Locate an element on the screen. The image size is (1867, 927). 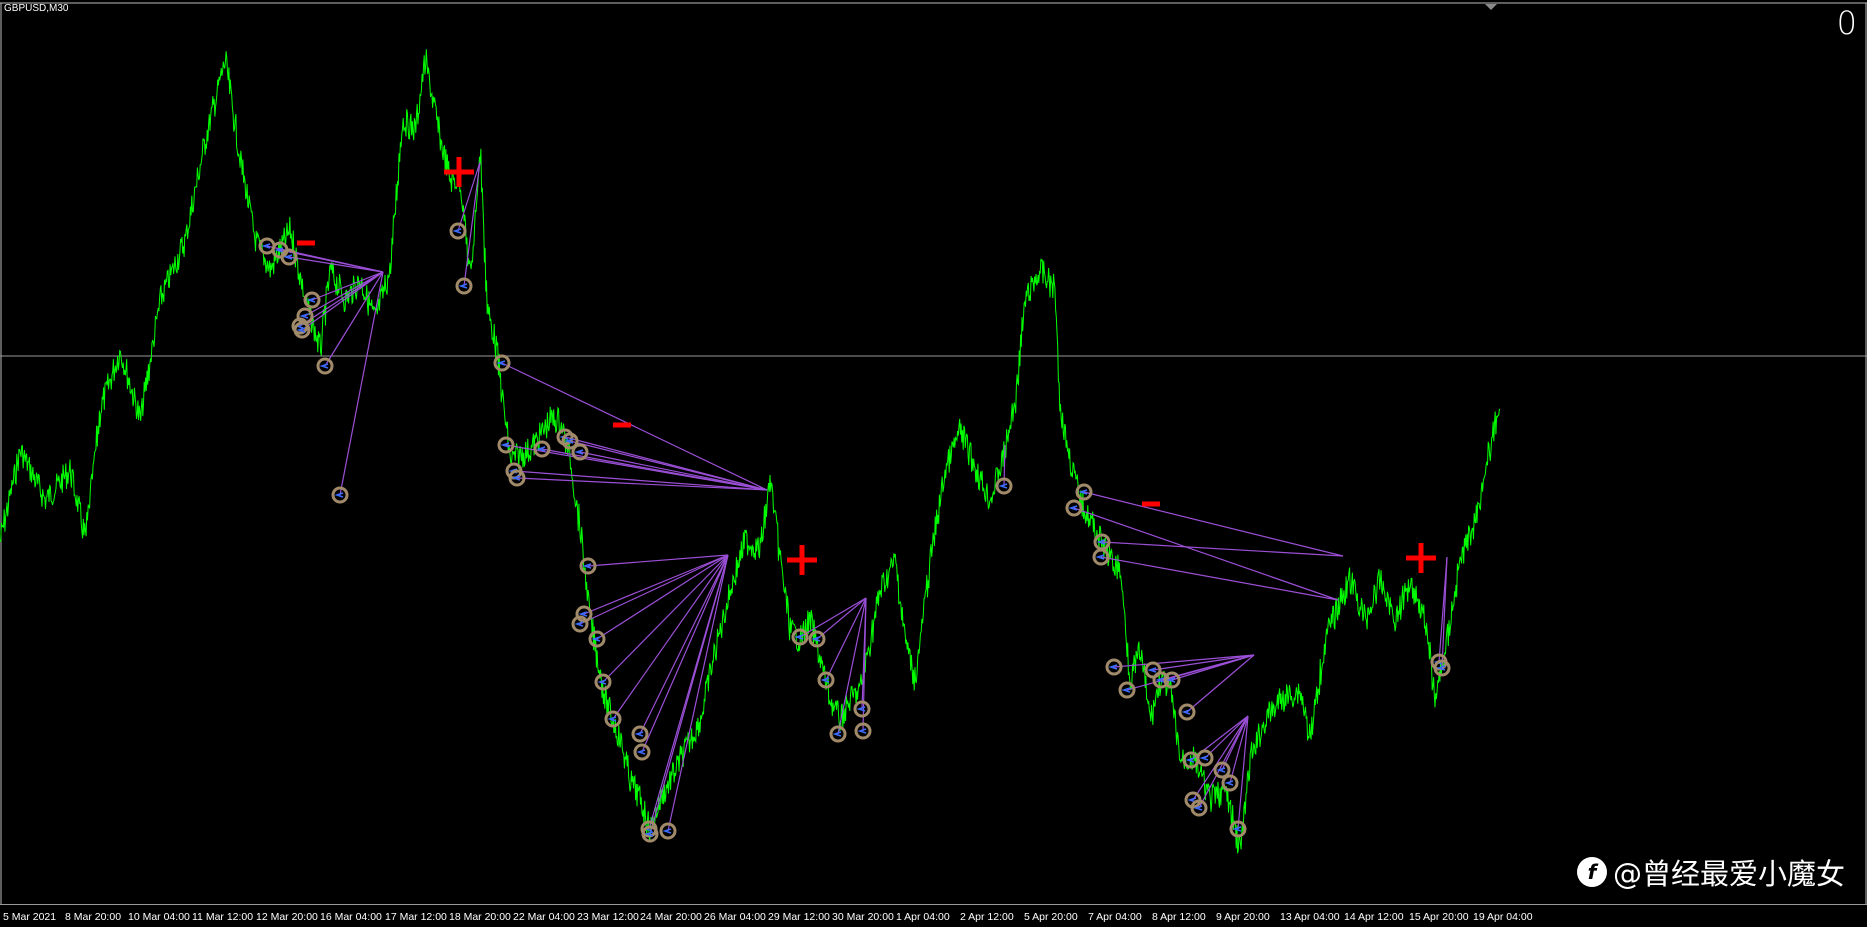
time-axis-label: 13 Apr 04:00 is located at coordinates (1310, 917).